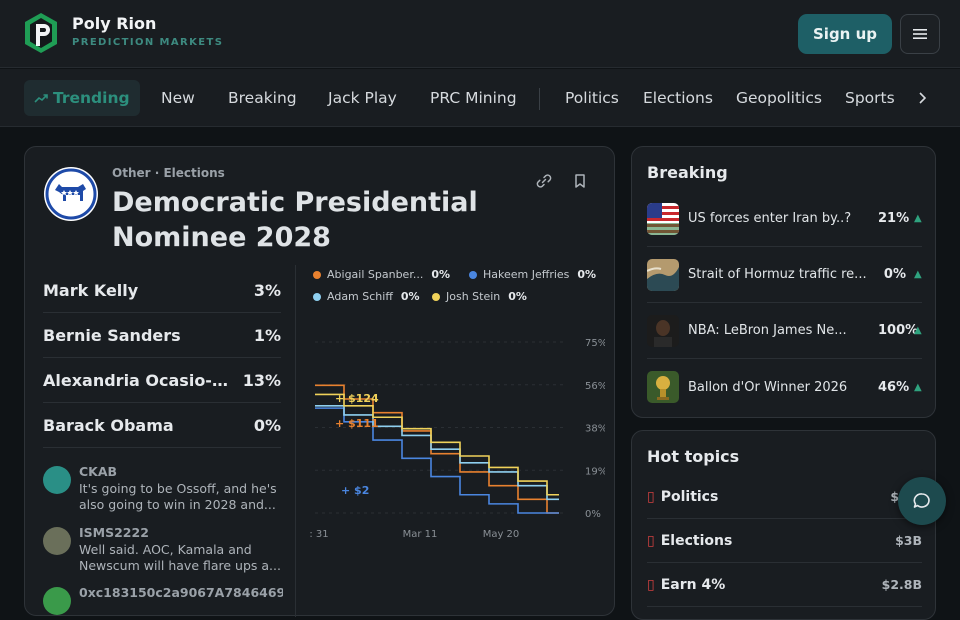 The image size is (960, 620). I want to click on strait-map-thumbnail, so click(663, 274).